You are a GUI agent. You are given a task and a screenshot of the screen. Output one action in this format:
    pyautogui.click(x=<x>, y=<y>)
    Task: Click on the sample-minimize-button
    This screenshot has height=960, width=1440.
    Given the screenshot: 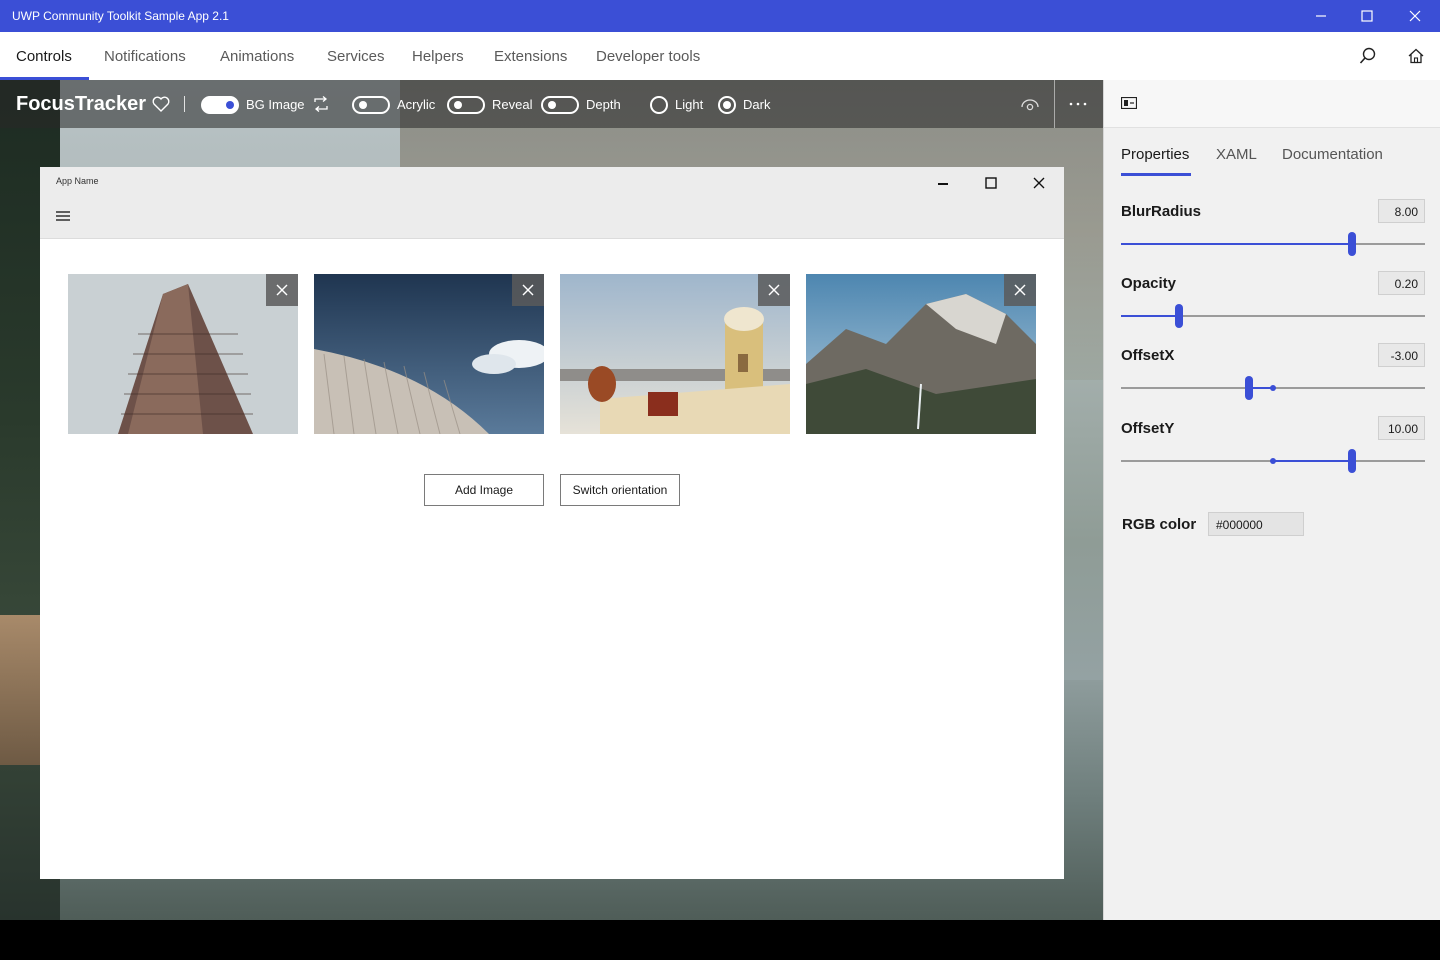 What is the action you would take?
    pyautogui.click(x=943, y=183)
    